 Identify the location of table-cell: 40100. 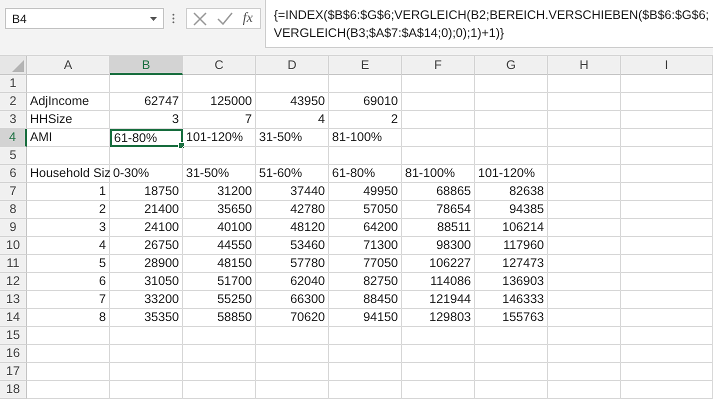
(219, 228).